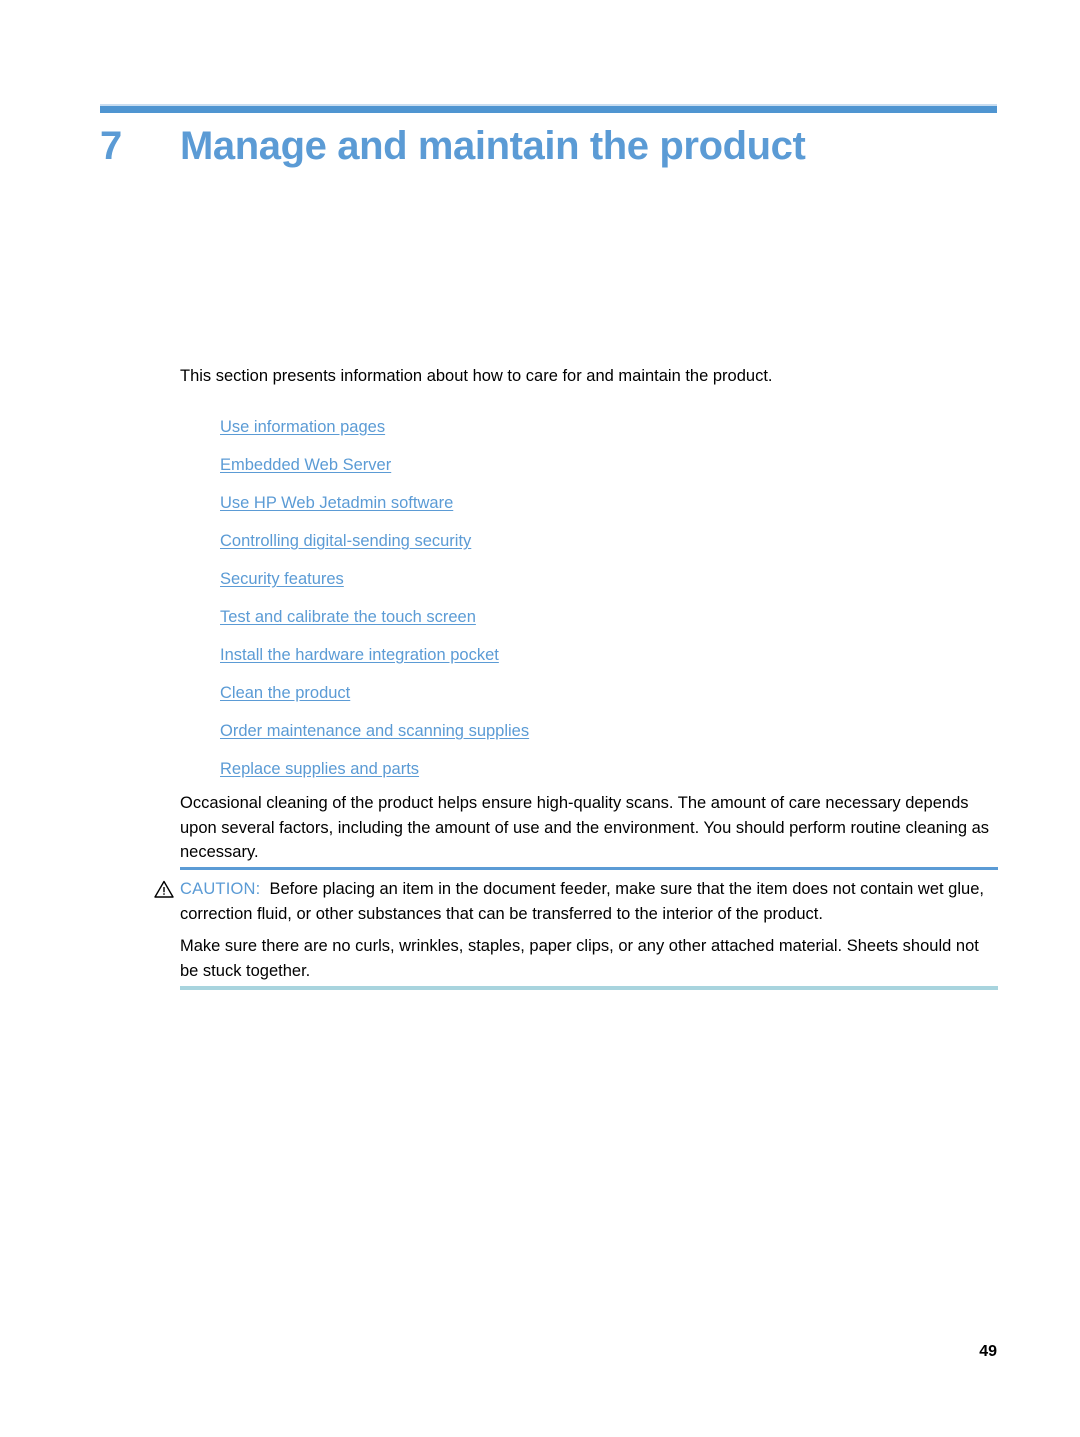 This screenshot has width=1080, height=1437. I want to click on list-item: Security features, so click(600, 579).